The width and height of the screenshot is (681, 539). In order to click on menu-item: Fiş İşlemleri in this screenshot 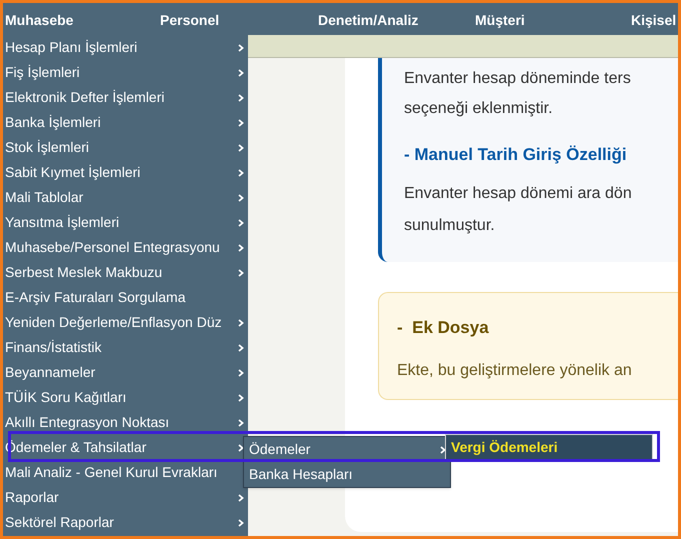, I will do `click(125, 72)`.